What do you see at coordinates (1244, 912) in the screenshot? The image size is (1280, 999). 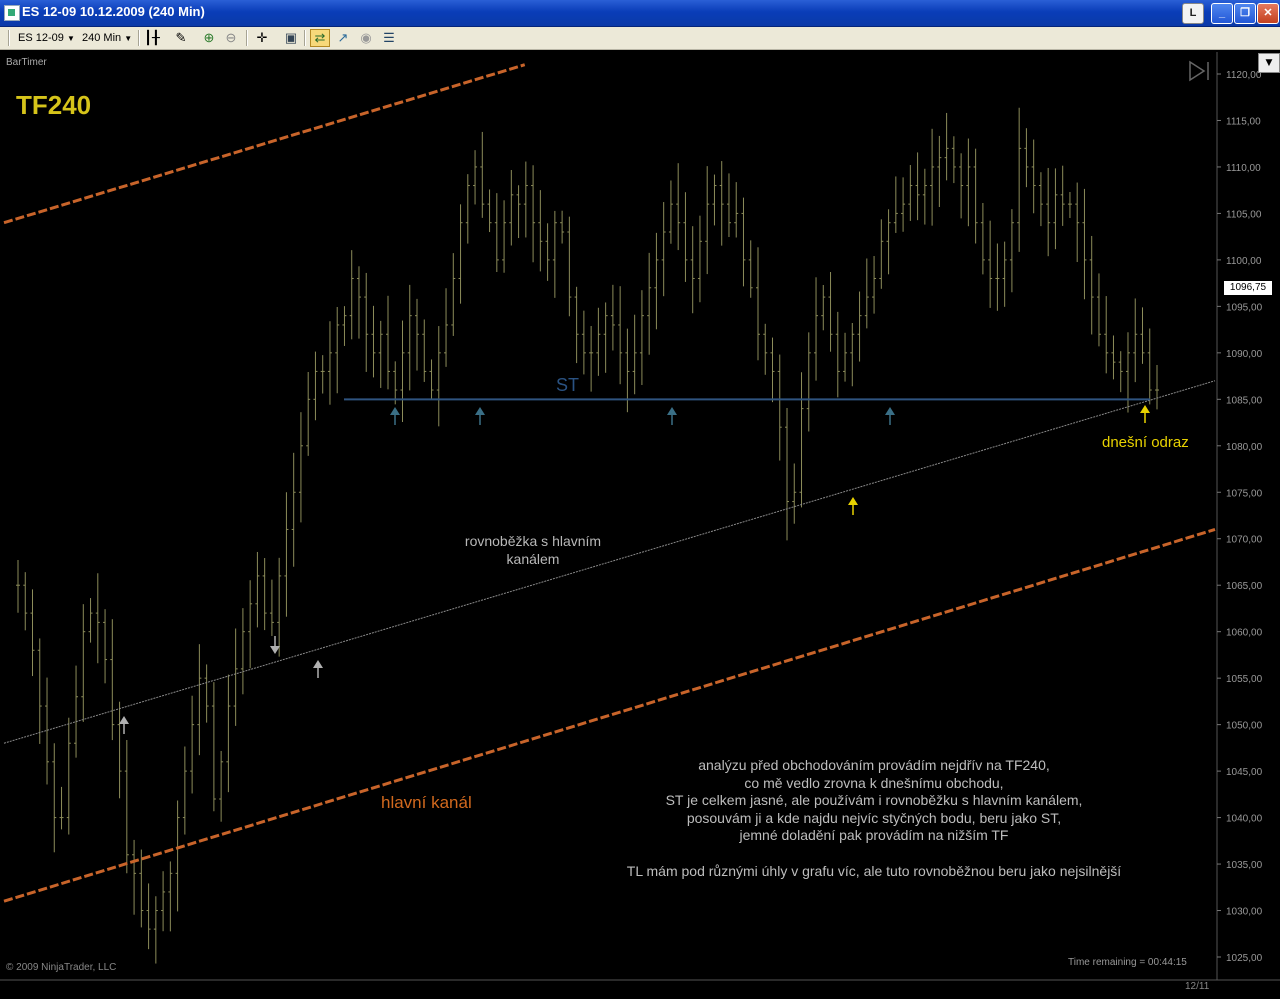 I see `y-tick-label: 1030,00` at bounding box center [1244, 912].